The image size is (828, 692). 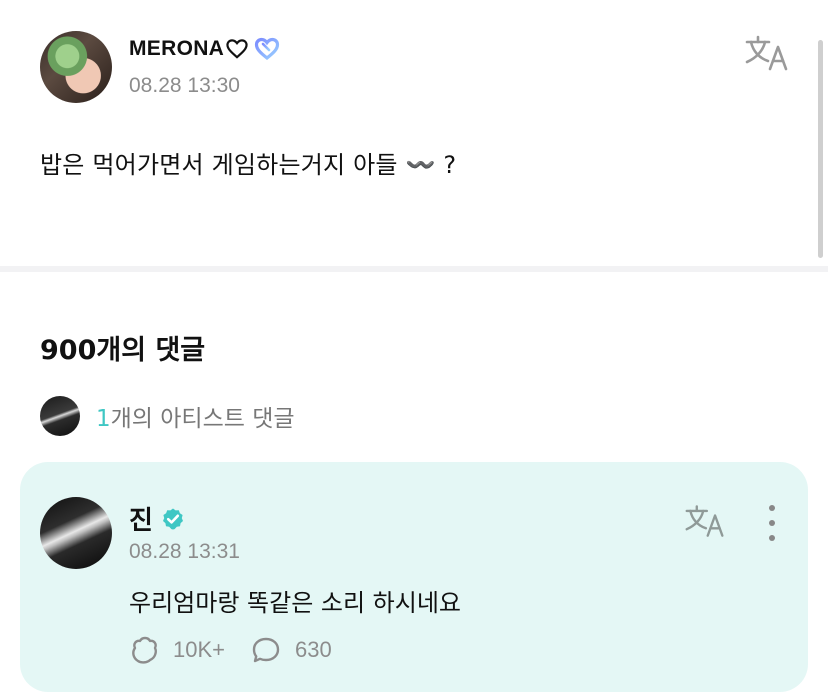 I want to click on post-timestamp: 08.28 13:30, so click(x=184, y=85).